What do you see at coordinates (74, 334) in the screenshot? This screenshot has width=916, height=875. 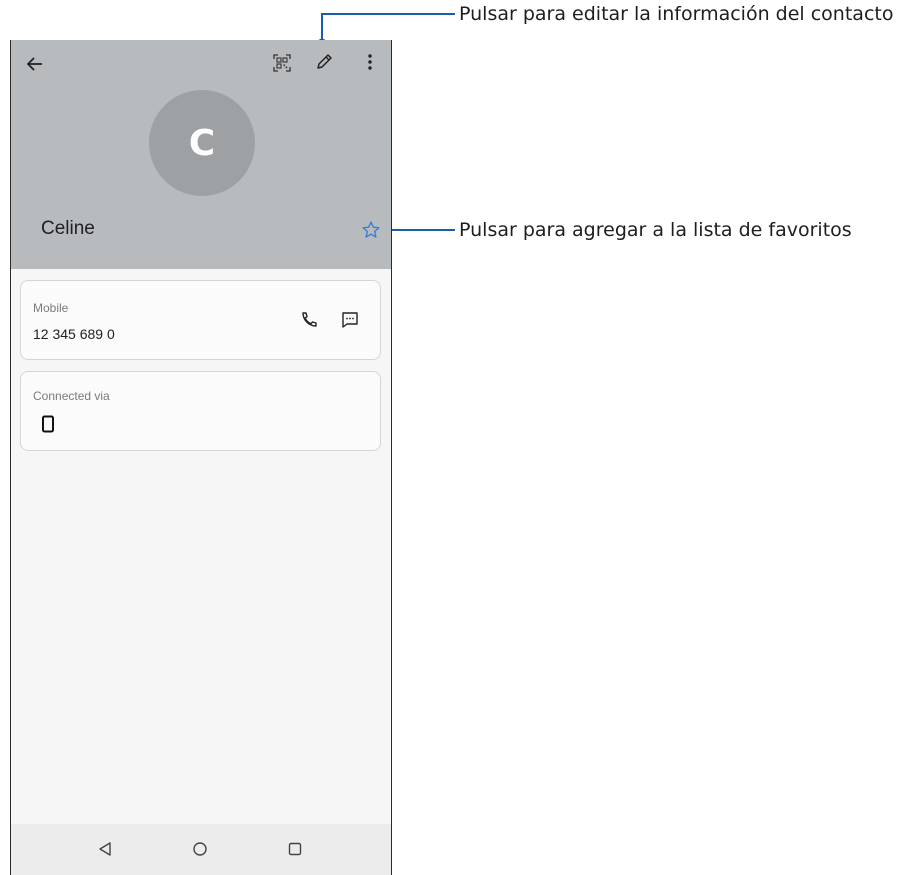 I see `phone-number: 12 345 689 0` at bounding box center [74, 334].